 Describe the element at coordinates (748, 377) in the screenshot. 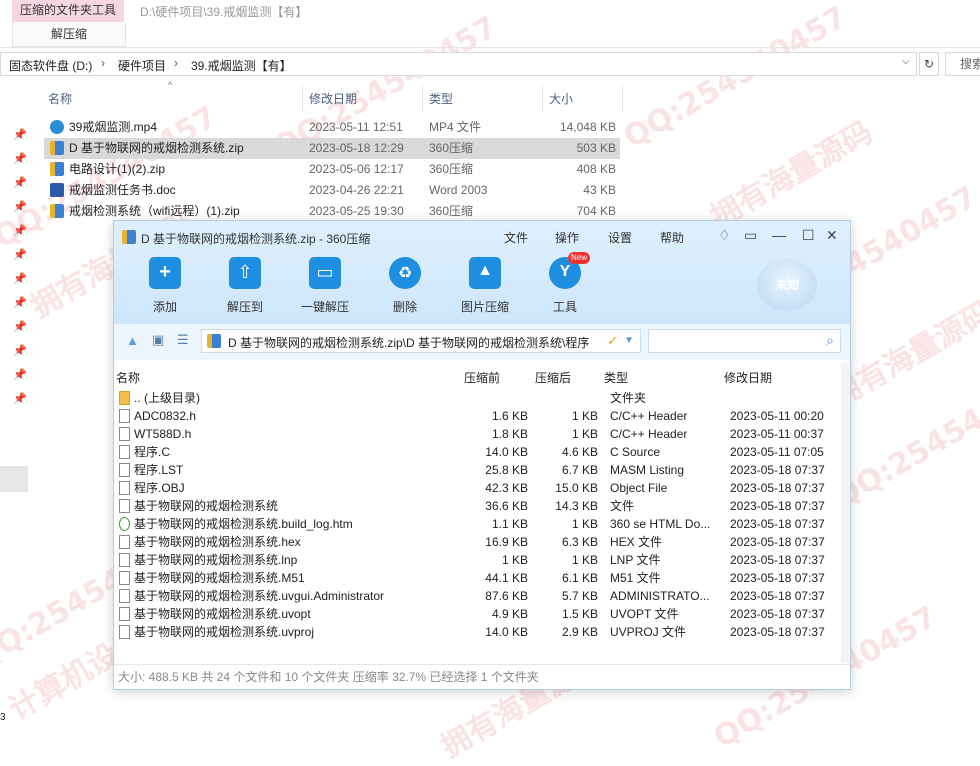

I see `zip-column-date: 修改日期` at that location.